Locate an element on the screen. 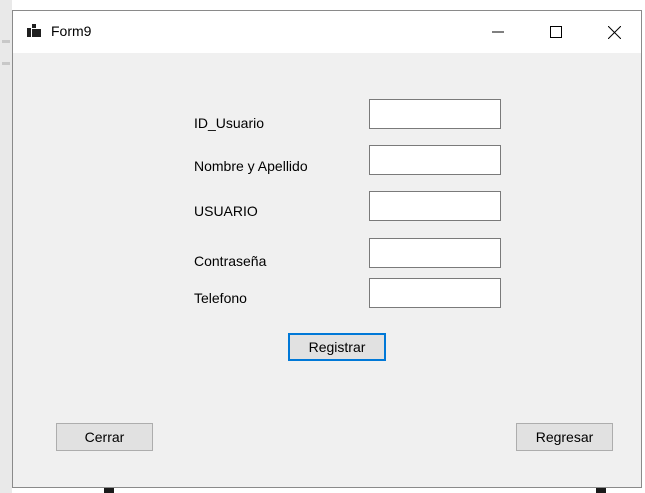  label-telefono: Telefono is located at coordinates (220, 298).